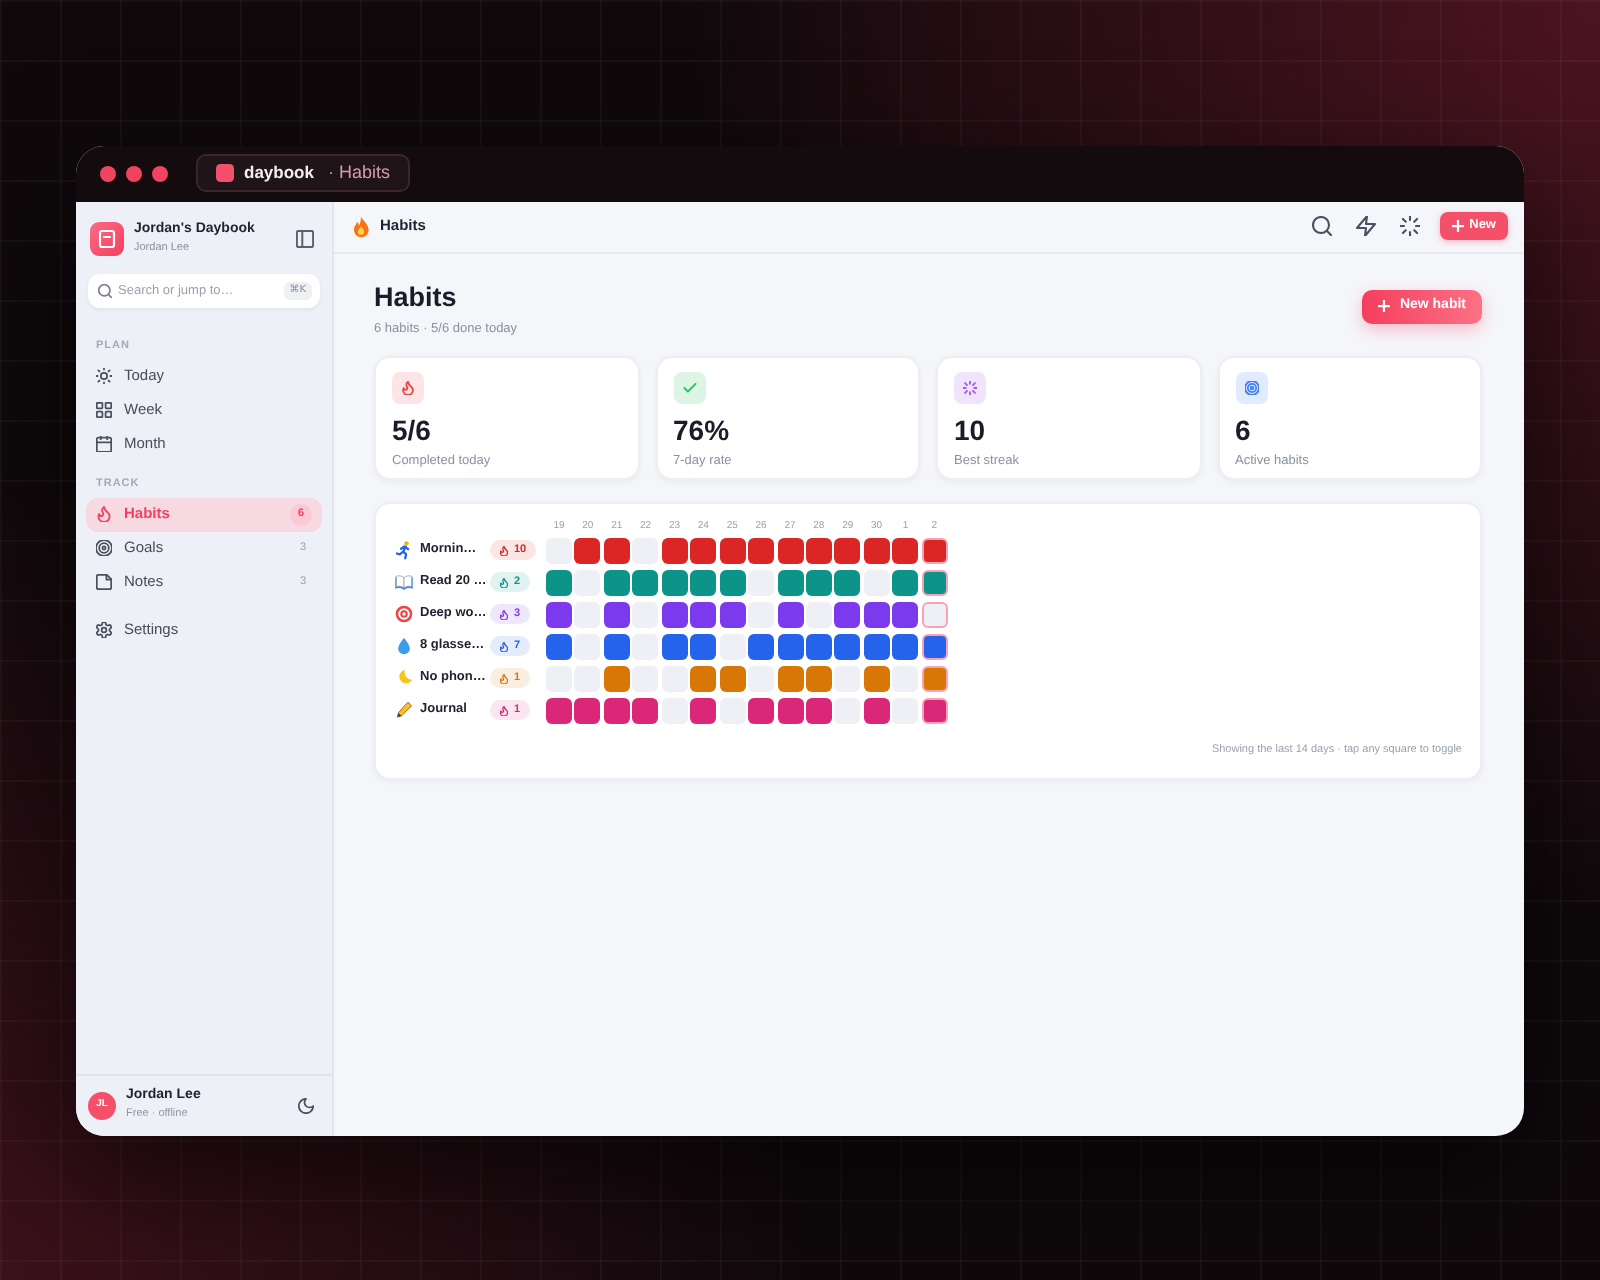 The width and height of the screenshot is (1600, 1280). What do you see at coordinates (303, 173) in the screenshot?
I see `title-tab: daybook · Habits` at bounding box center [303, 173].